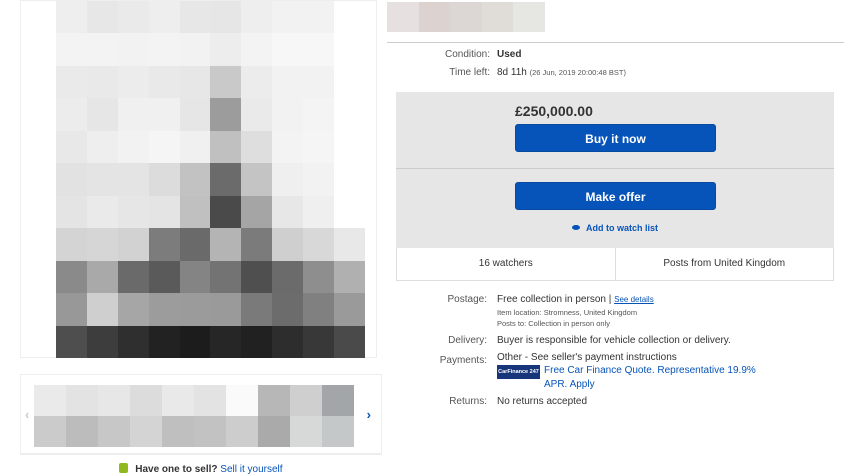 The image size is (844, 475). What do you see at coordinates (467, 340) in the screenshot?
I see `delivery-label: Delivery:` at bounding box center [467, 340].